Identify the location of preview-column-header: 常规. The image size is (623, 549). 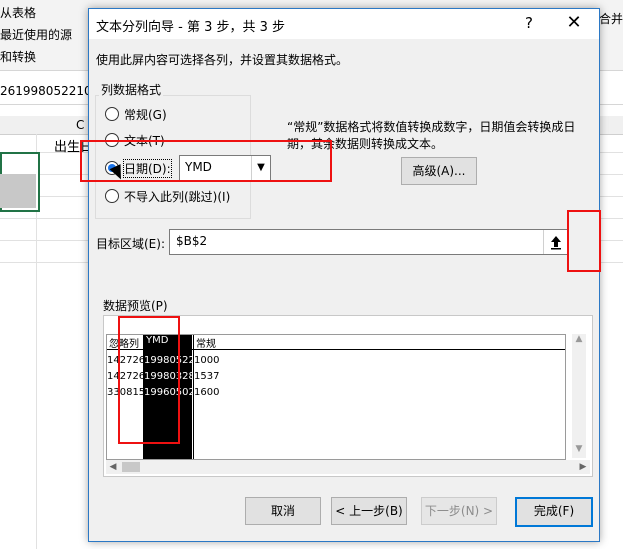
(206, 344).